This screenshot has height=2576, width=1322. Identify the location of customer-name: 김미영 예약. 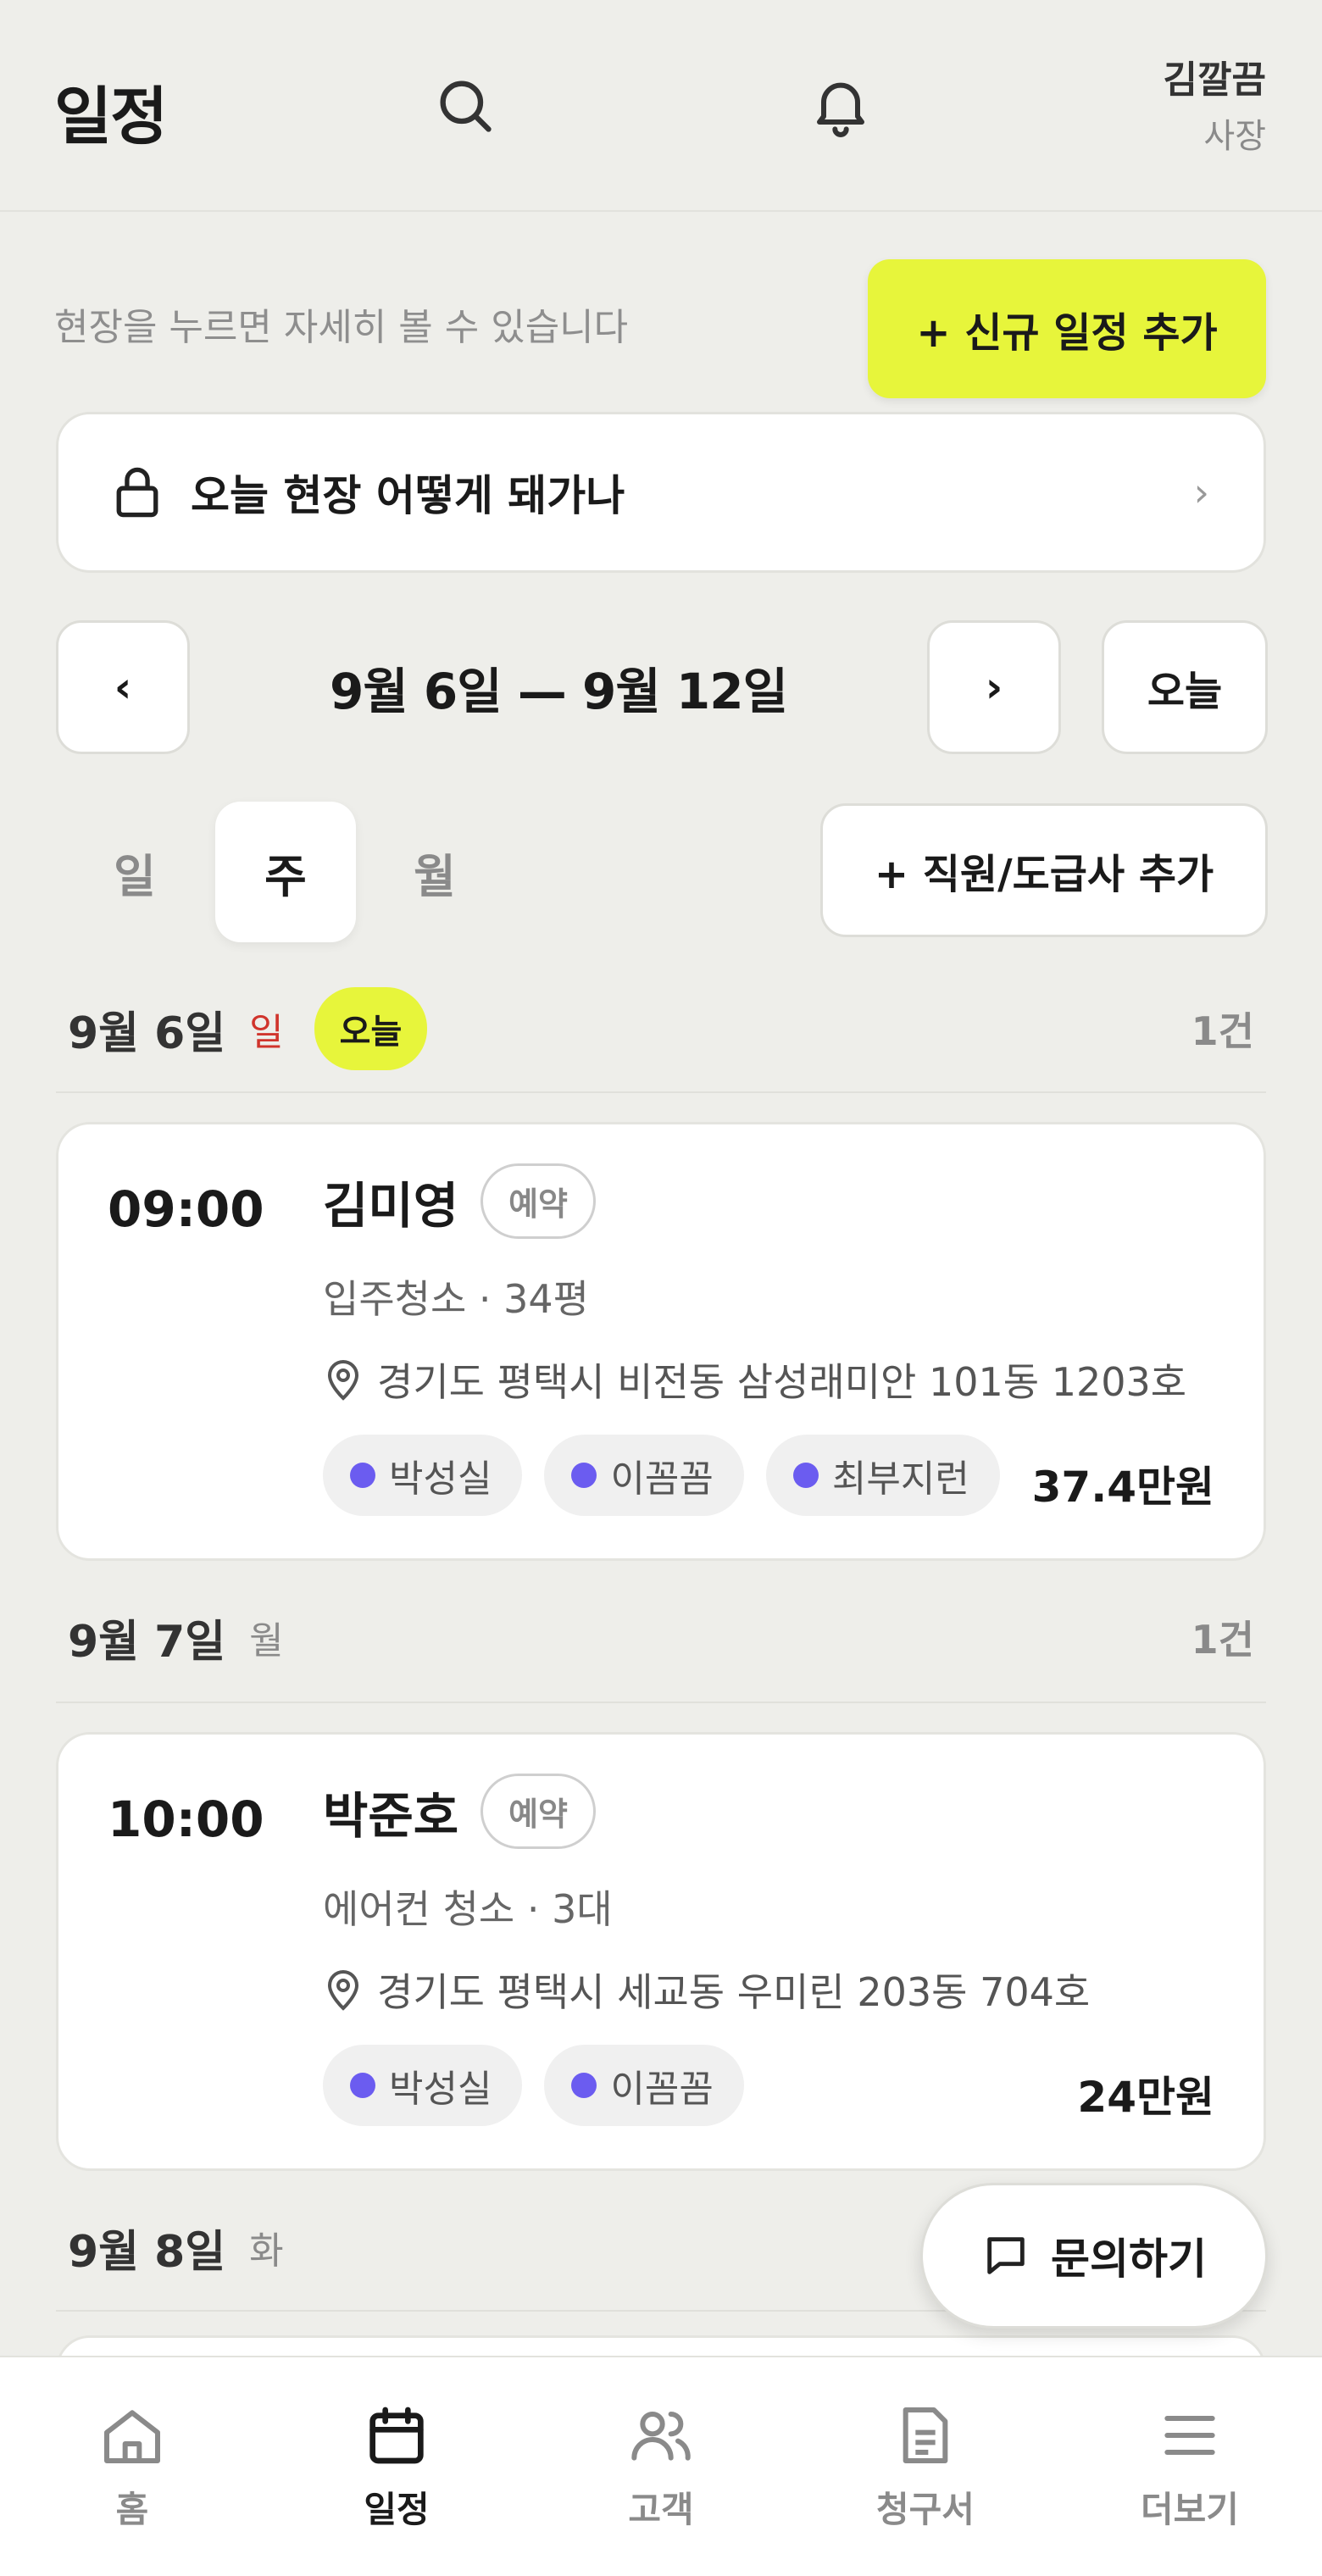
(460, 1201).